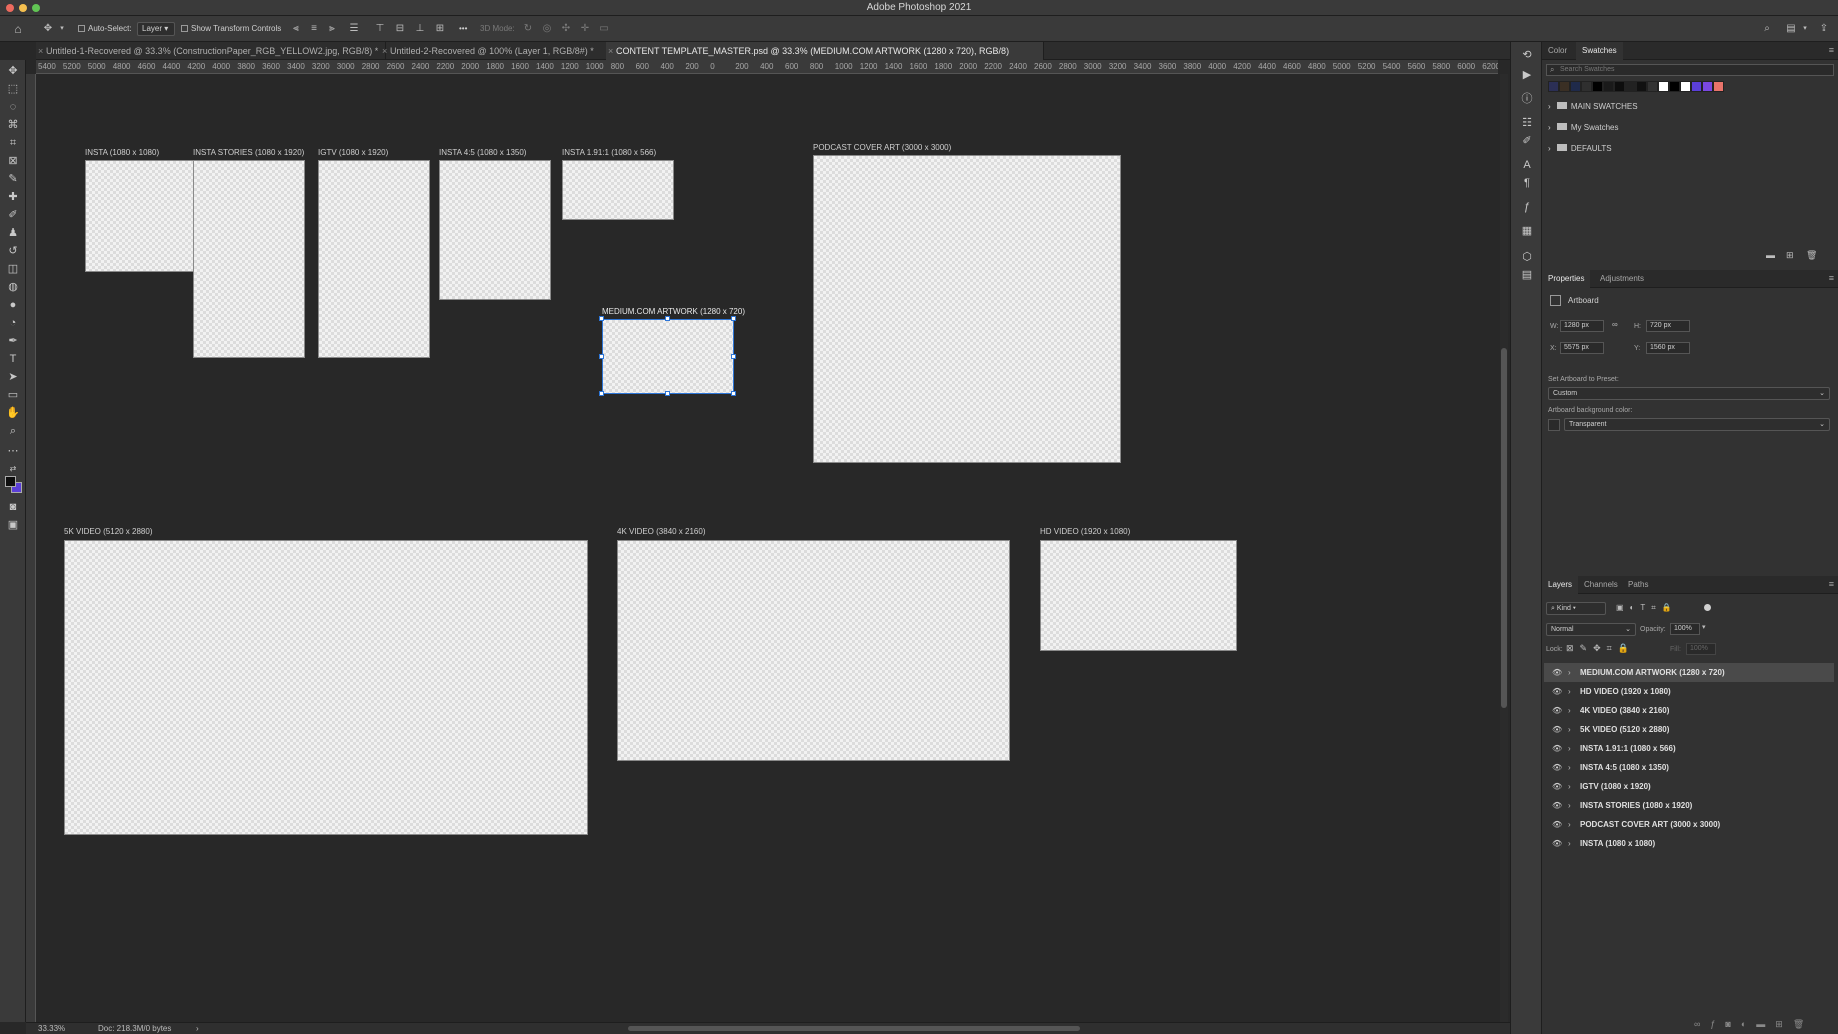 This screenshot has width=1838, height=1034. I want to click on blend-mode-dropdown: Normal ⌄, so click(1591, 629).